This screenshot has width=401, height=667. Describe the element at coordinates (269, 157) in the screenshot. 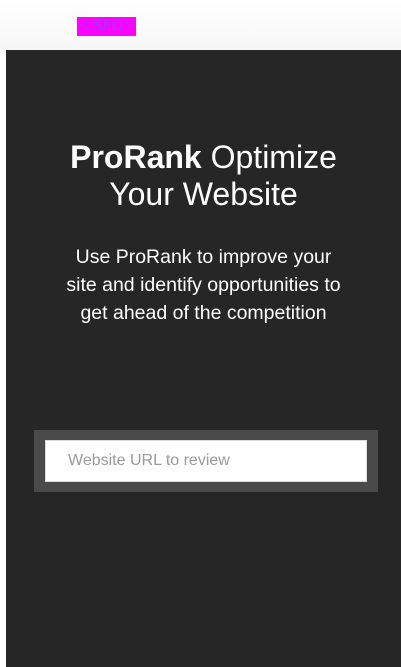

I see `headline-line1-rest: Optimize` at that location.